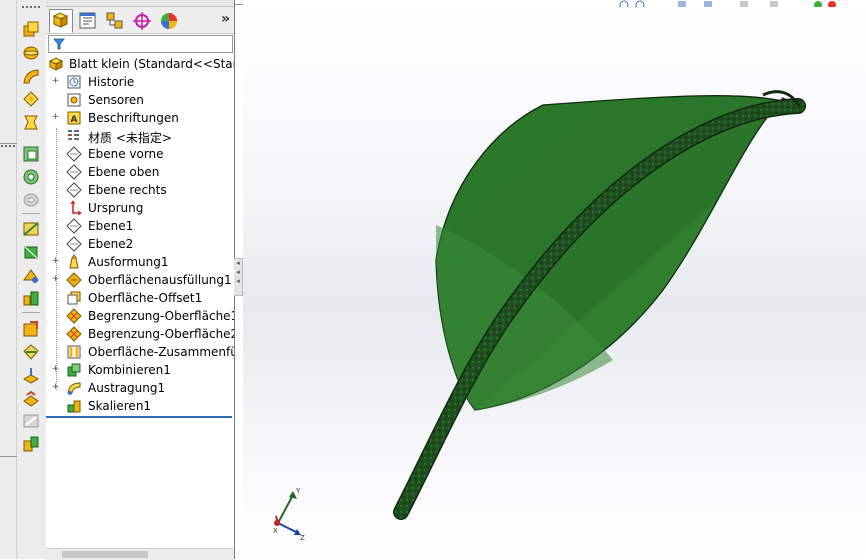  What do you see at coordinates (129, 370) in the screenshot?
I see `tree-item-label: Kombinieren1` at bounding box center [129, 370].